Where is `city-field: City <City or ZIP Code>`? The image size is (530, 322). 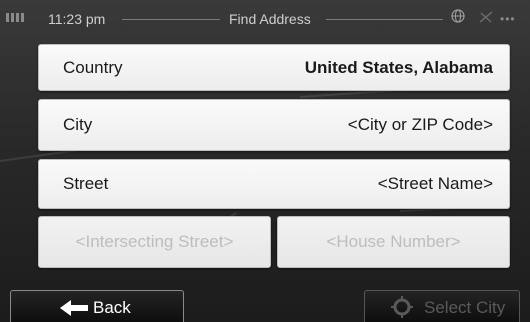 city-field: City <City or ZIP Code> is located at coordinates (274, 125).